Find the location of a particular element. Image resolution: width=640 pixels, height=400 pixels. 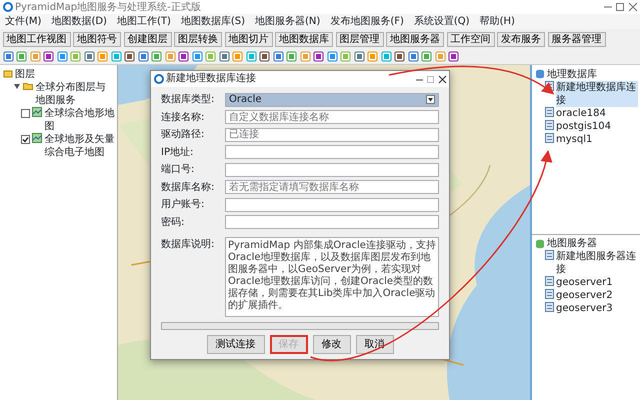

layers-icon is located at coordinates (7, 74).